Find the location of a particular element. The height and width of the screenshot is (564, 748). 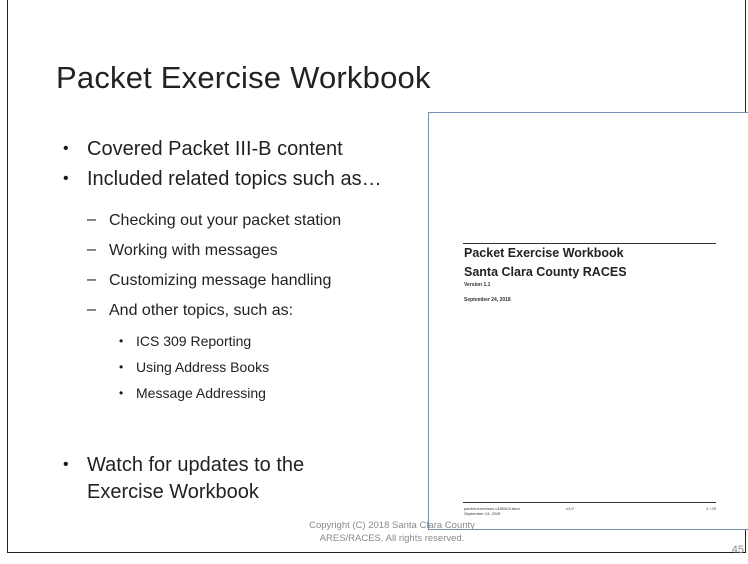

doc-footer-date: September 24, 2018 is located at coordinates (482, 513).